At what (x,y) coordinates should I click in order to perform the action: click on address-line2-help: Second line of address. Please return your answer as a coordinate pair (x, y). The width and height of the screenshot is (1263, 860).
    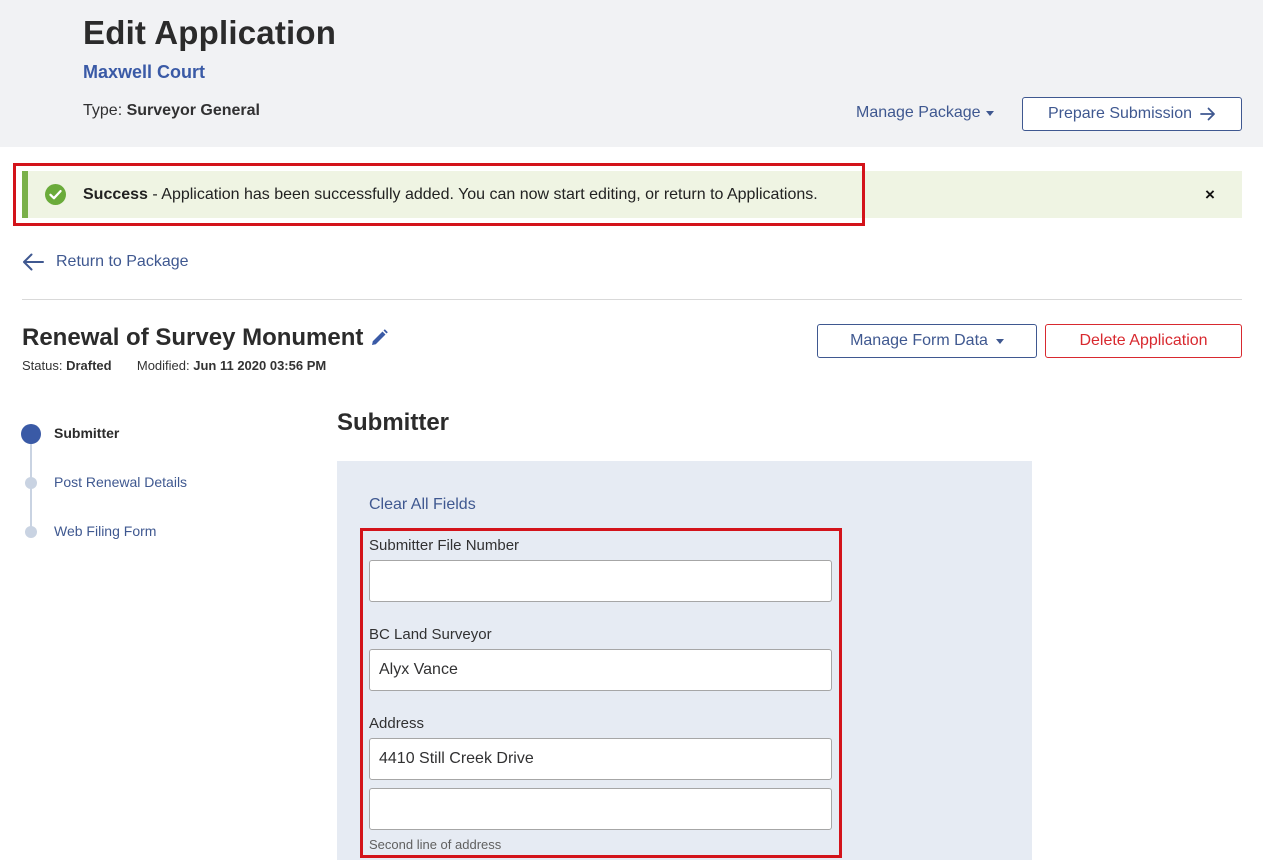
    Looking at the image, I should click on (435, 844).